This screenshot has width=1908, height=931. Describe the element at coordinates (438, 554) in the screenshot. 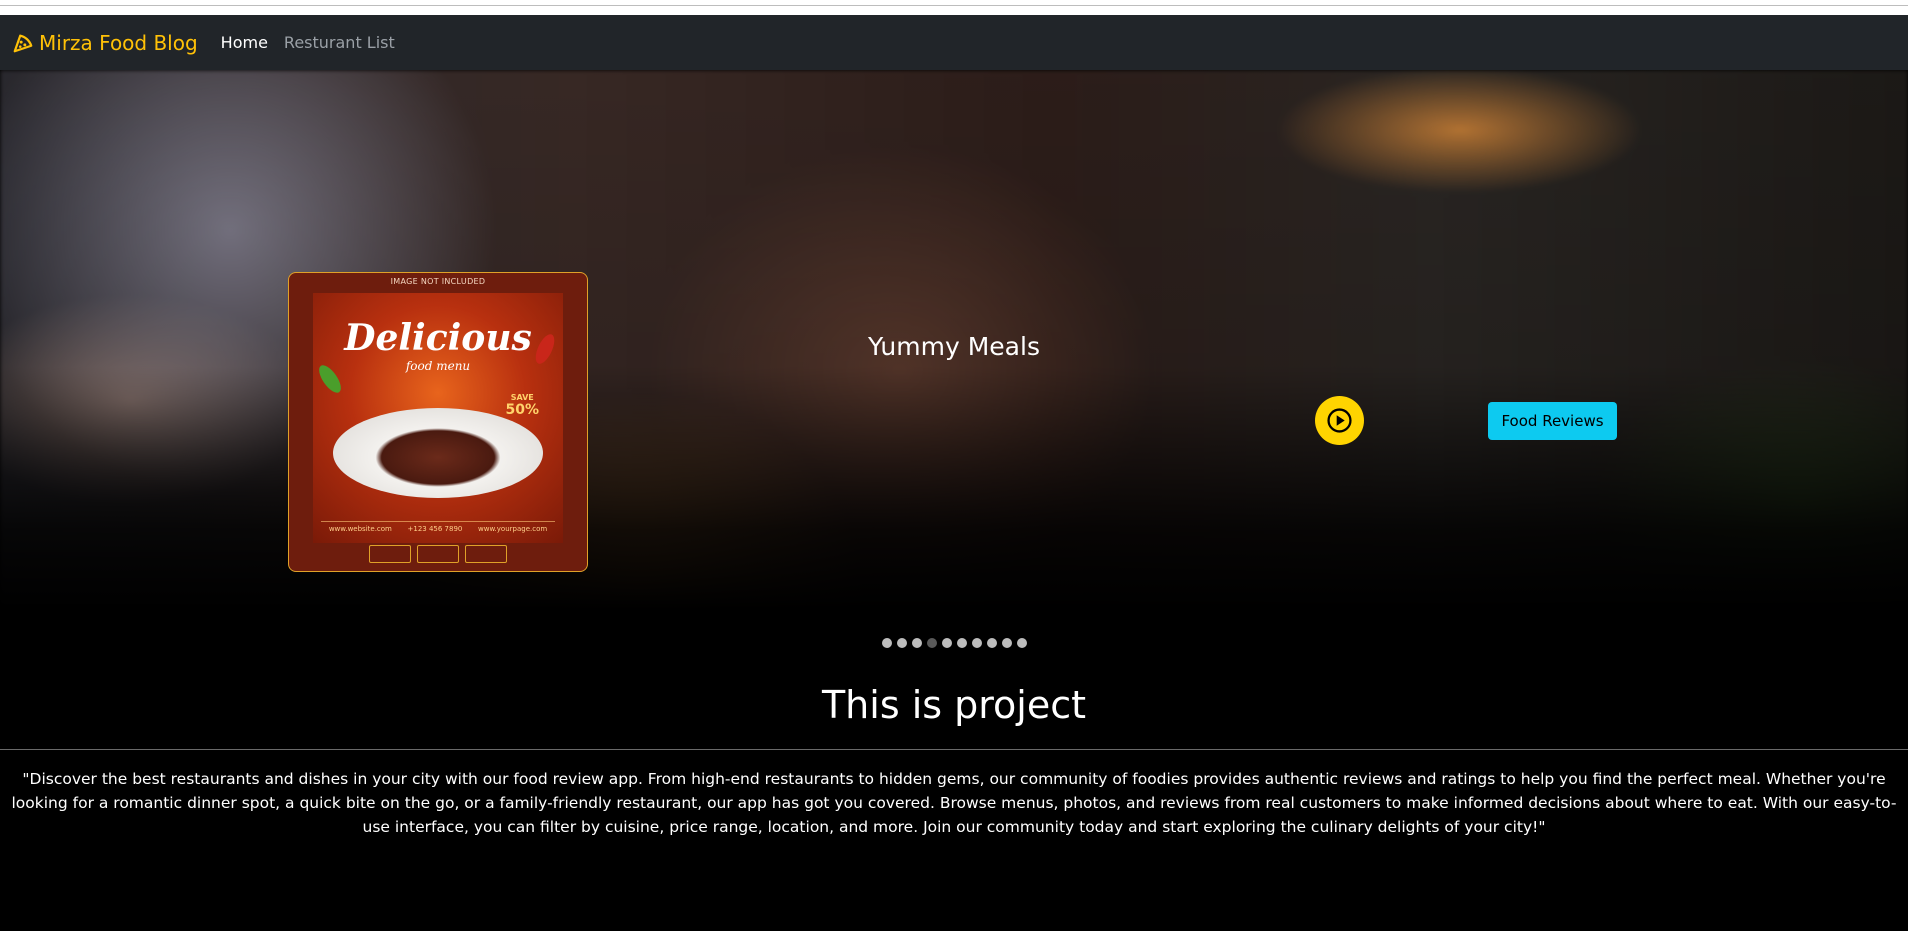

I see `poster-badges` at that location.